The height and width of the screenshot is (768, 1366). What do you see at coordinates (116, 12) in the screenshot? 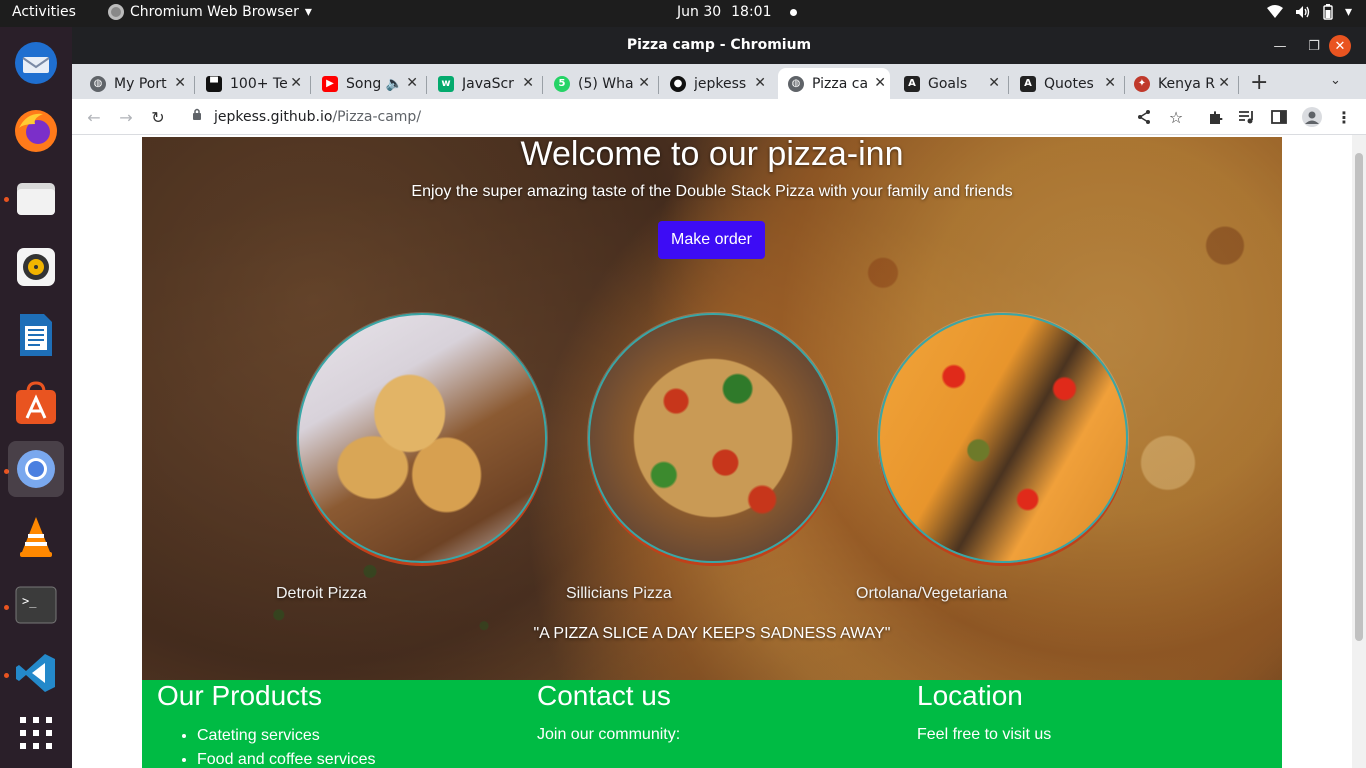
I see `chromium-small-icon` at bounding box center [116, 12].